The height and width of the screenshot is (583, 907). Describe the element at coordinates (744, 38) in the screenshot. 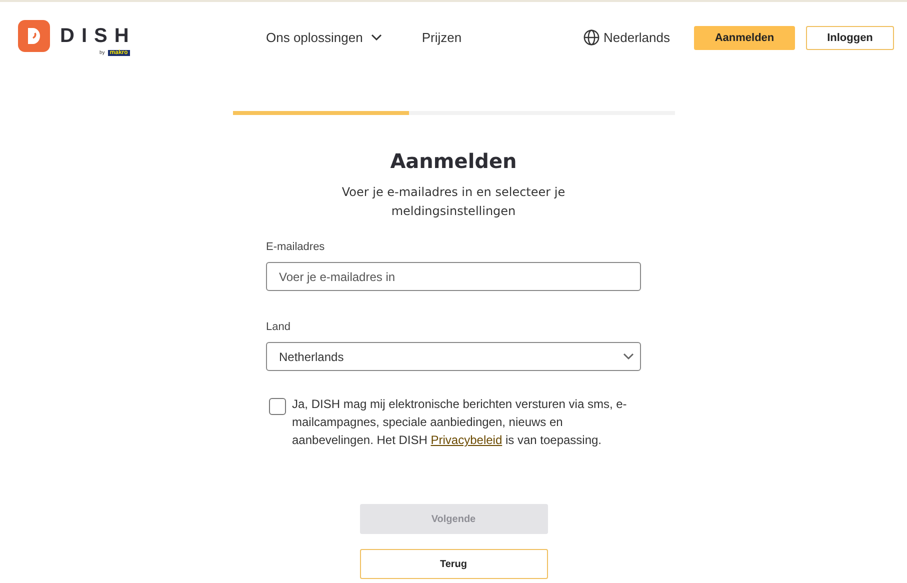

I see `signup-button: Aanmelden` at that location.